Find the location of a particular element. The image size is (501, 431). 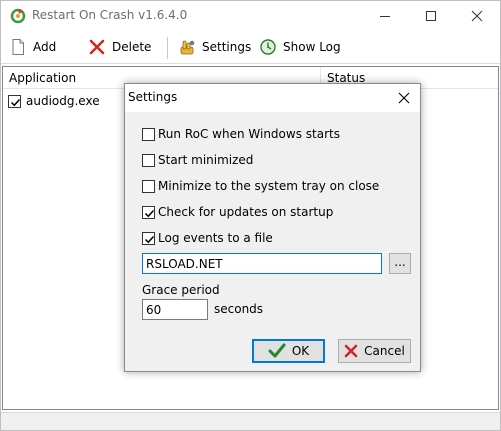

dialog-title-bar: Settings is located at coordinates (272, 98).